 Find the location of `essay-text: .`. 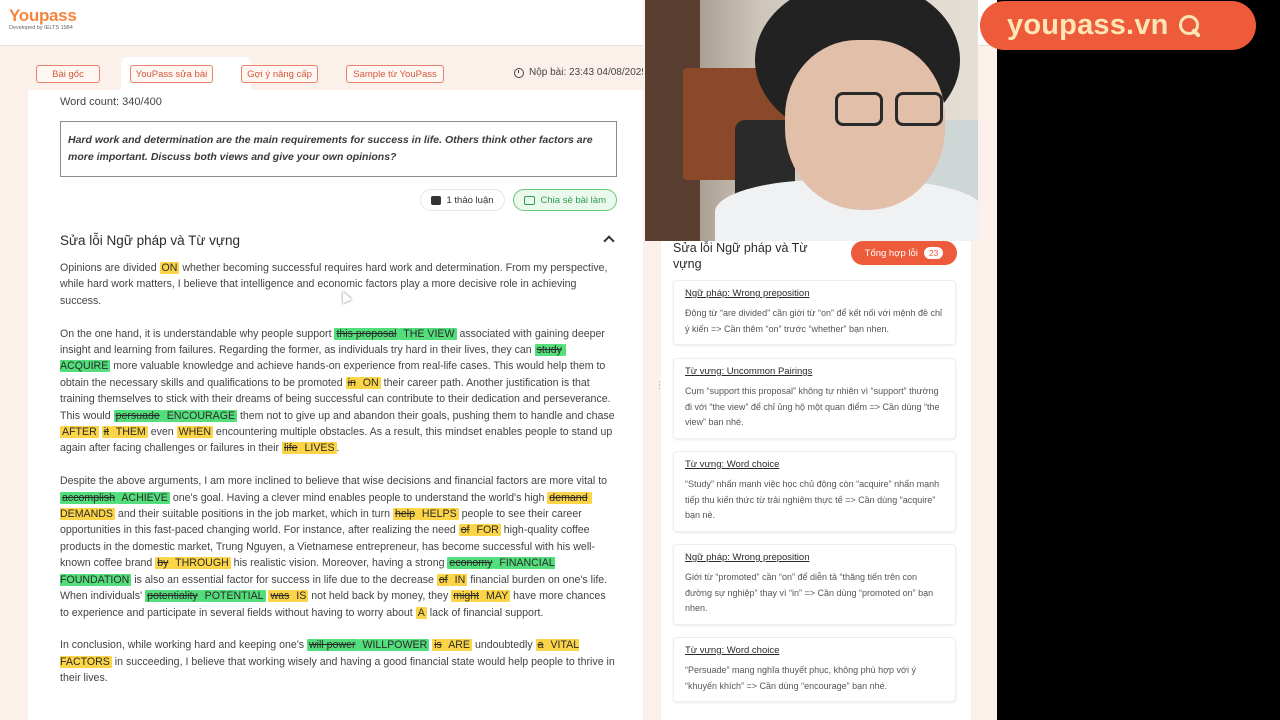

essay-text: . is located at coordinates (338, 448).